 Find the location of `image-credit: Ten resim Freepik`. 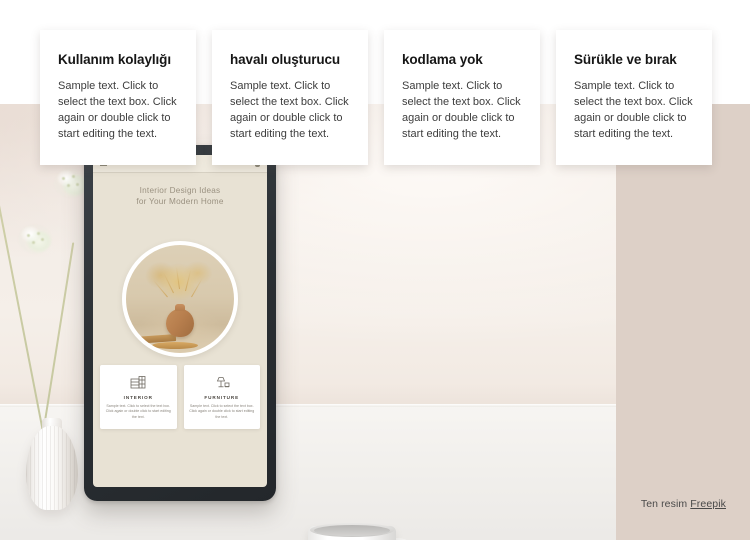

image-credit: Ten resim Freepik is located at coordinates (683, 504).